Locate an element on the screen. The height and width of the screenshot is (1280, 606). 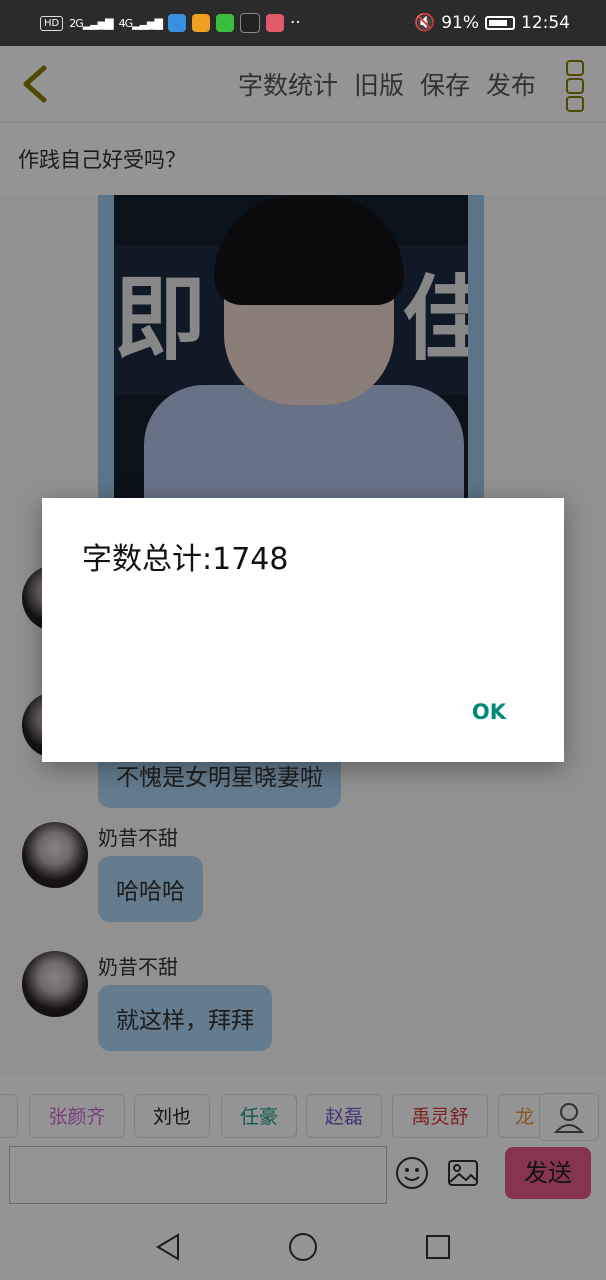
net-4g-label: 4G is located at coordinates (125, 23).